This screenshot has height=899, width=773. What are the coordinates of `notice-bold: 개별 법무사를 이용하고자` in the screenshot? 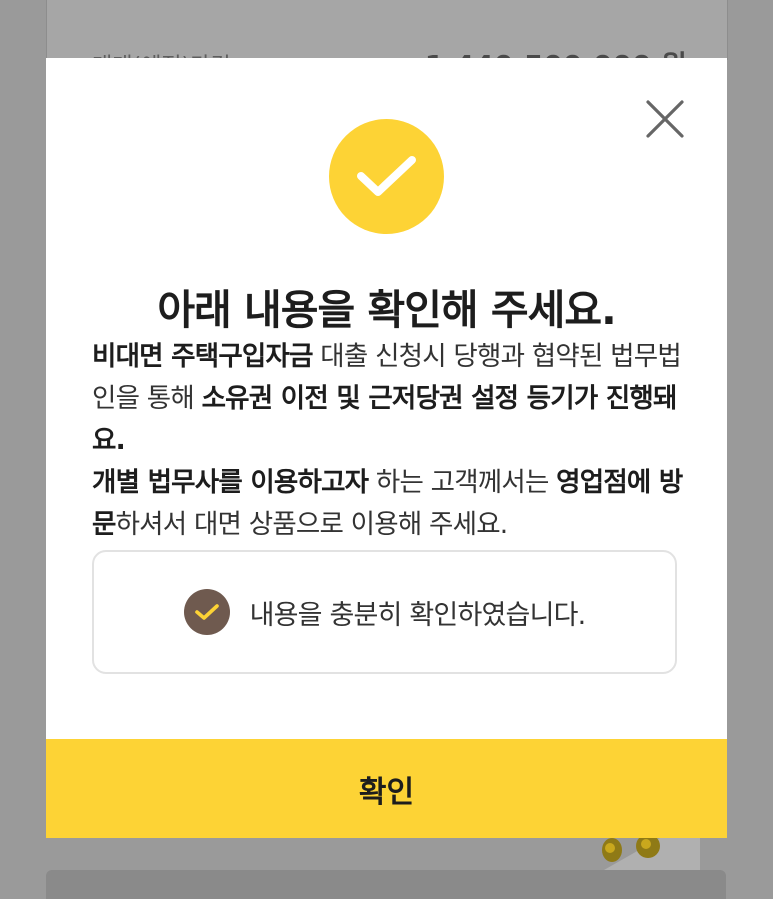 It's located at (230, 482).